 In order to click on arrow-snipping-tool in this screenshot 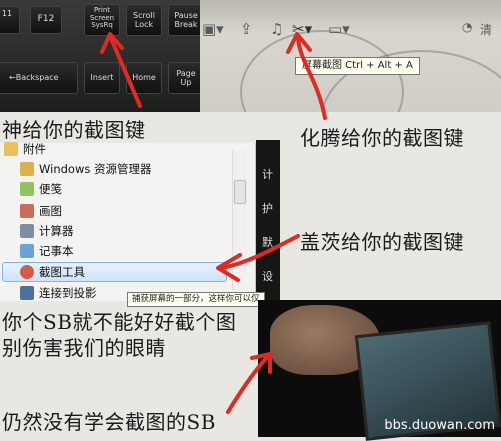, I will do `click(260, 252)`.